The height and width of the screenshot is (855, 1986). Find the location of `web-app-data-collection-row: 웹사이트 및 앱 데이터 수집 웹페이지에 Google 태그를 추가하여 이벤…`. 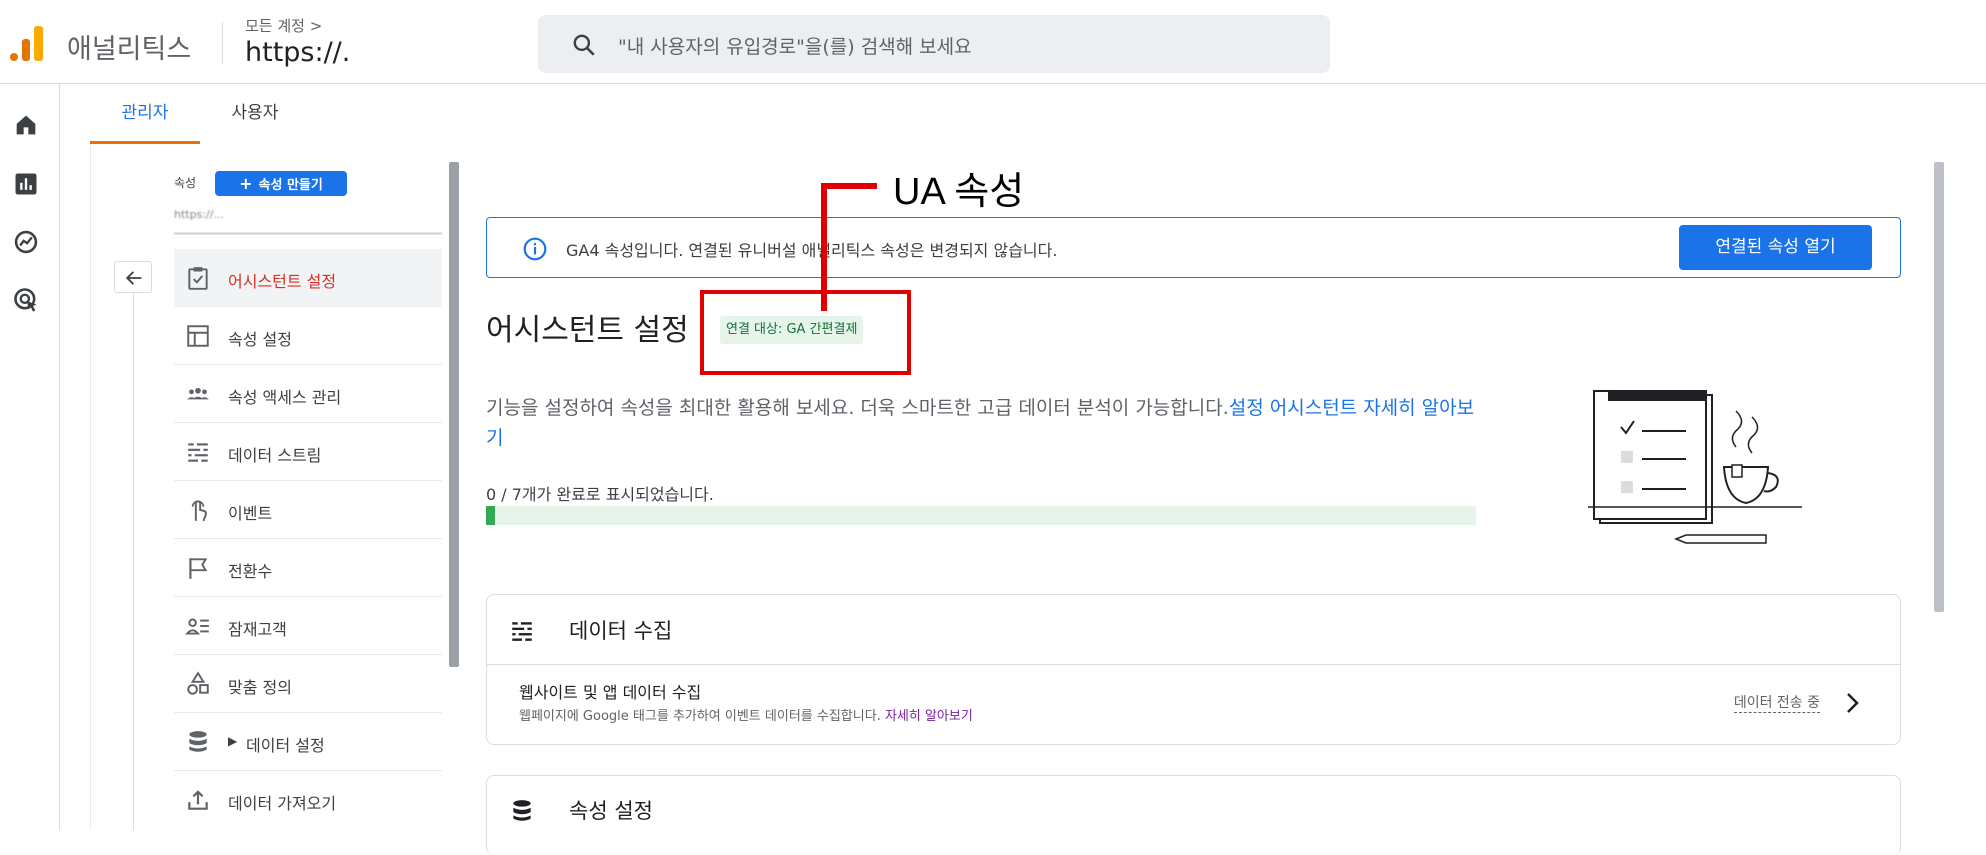

web-app-data-collection-row: 웹사이트 및 앱 데이터 수집 웹페이지에 Google 태그를 추가하여 이벤… is located at coordinates (1193, 704).